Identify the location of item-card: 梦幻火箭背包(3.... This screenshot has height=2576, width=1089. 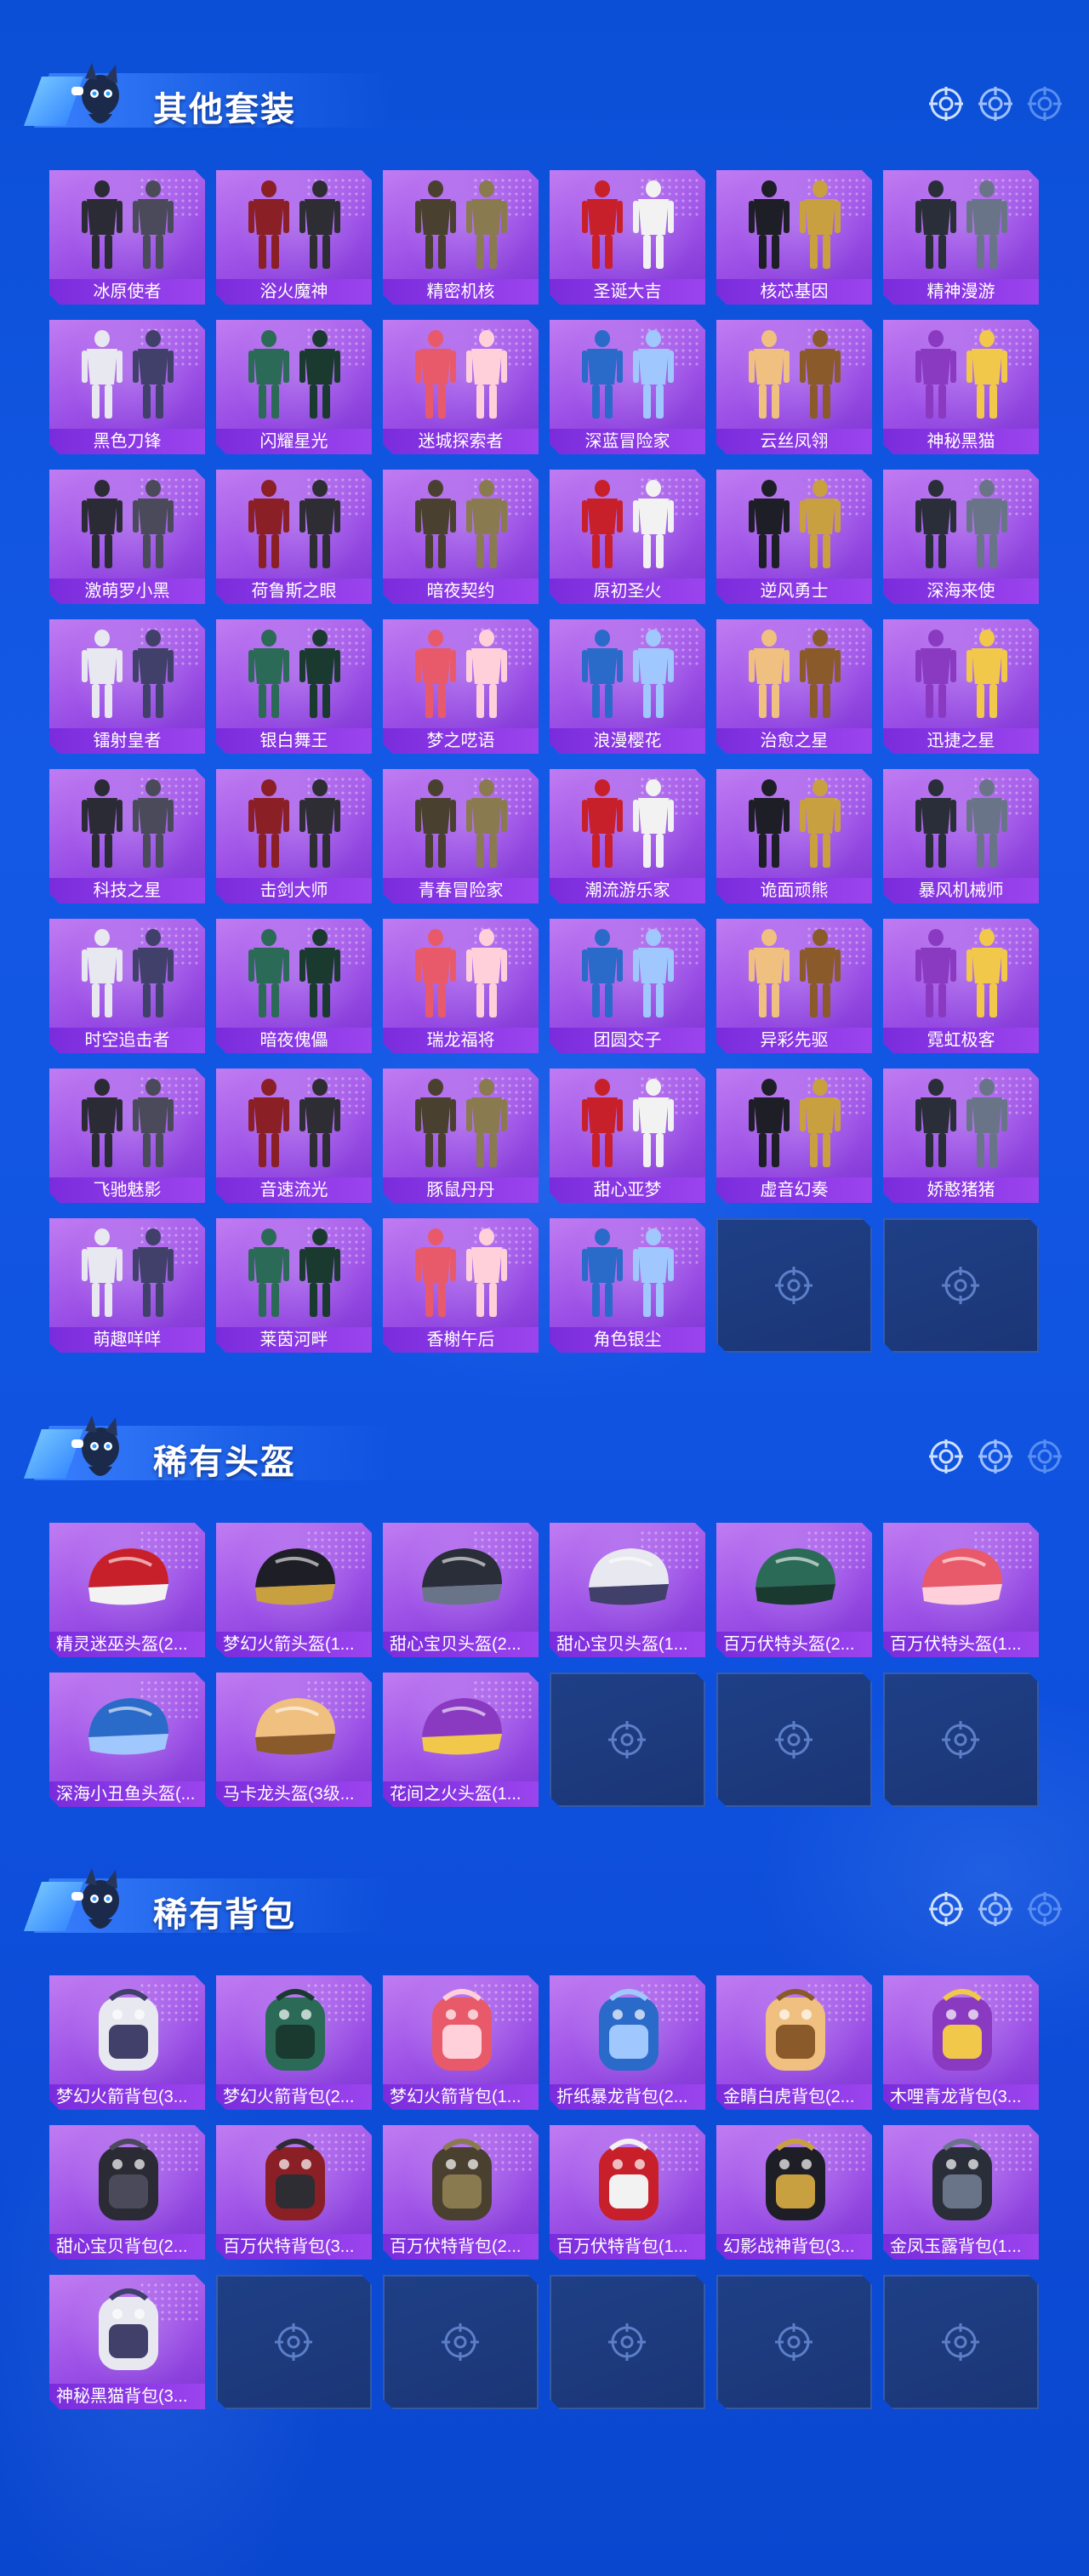
(127, 2043).